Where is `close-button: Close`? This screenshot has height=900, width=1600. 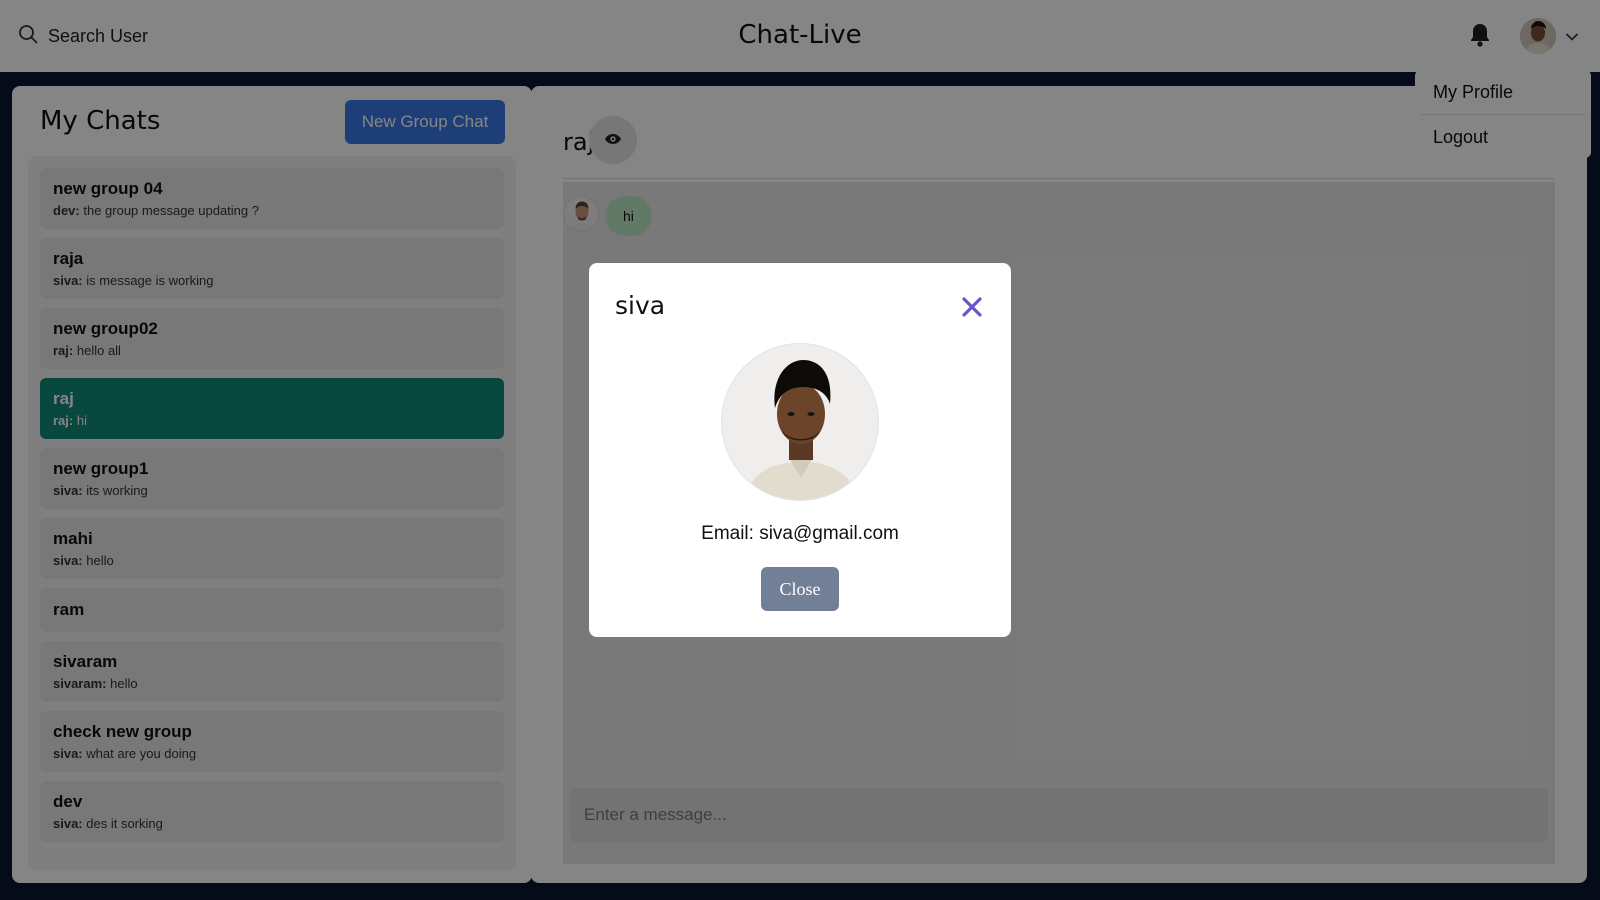 close-button: Close is located at coordinates (800, 589).